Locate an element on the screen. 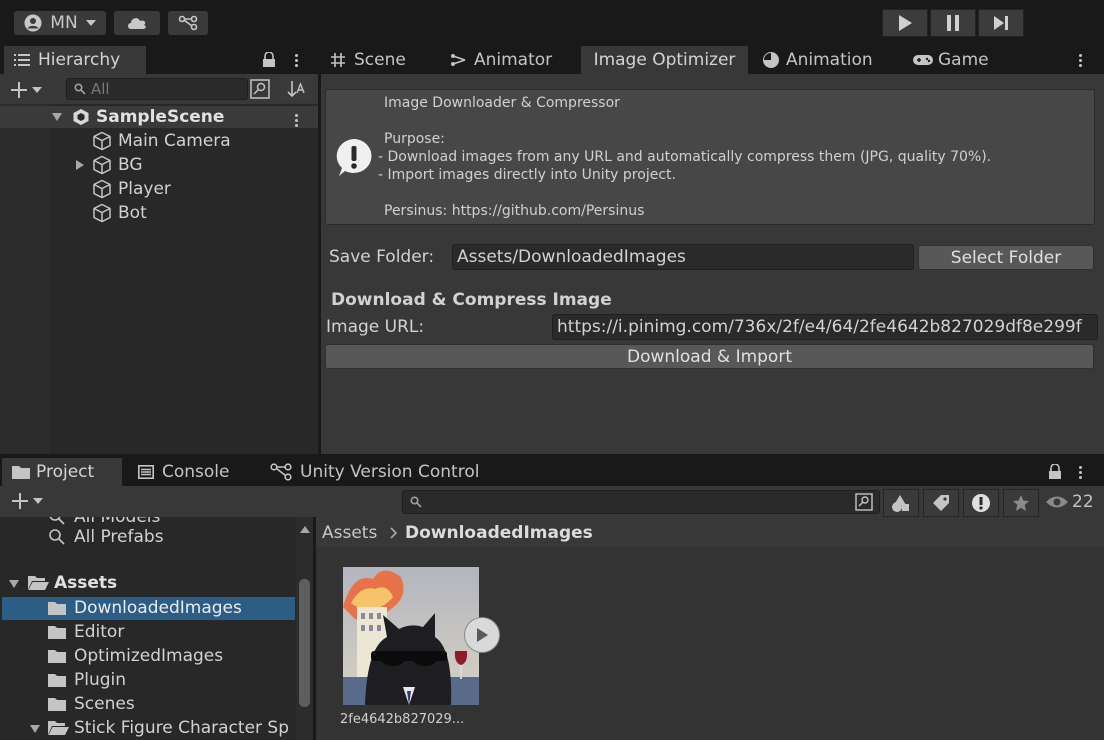 The width and height of the screenshot is (1104, 740). tab-scene: Scene is located at coordinates (368, 60).